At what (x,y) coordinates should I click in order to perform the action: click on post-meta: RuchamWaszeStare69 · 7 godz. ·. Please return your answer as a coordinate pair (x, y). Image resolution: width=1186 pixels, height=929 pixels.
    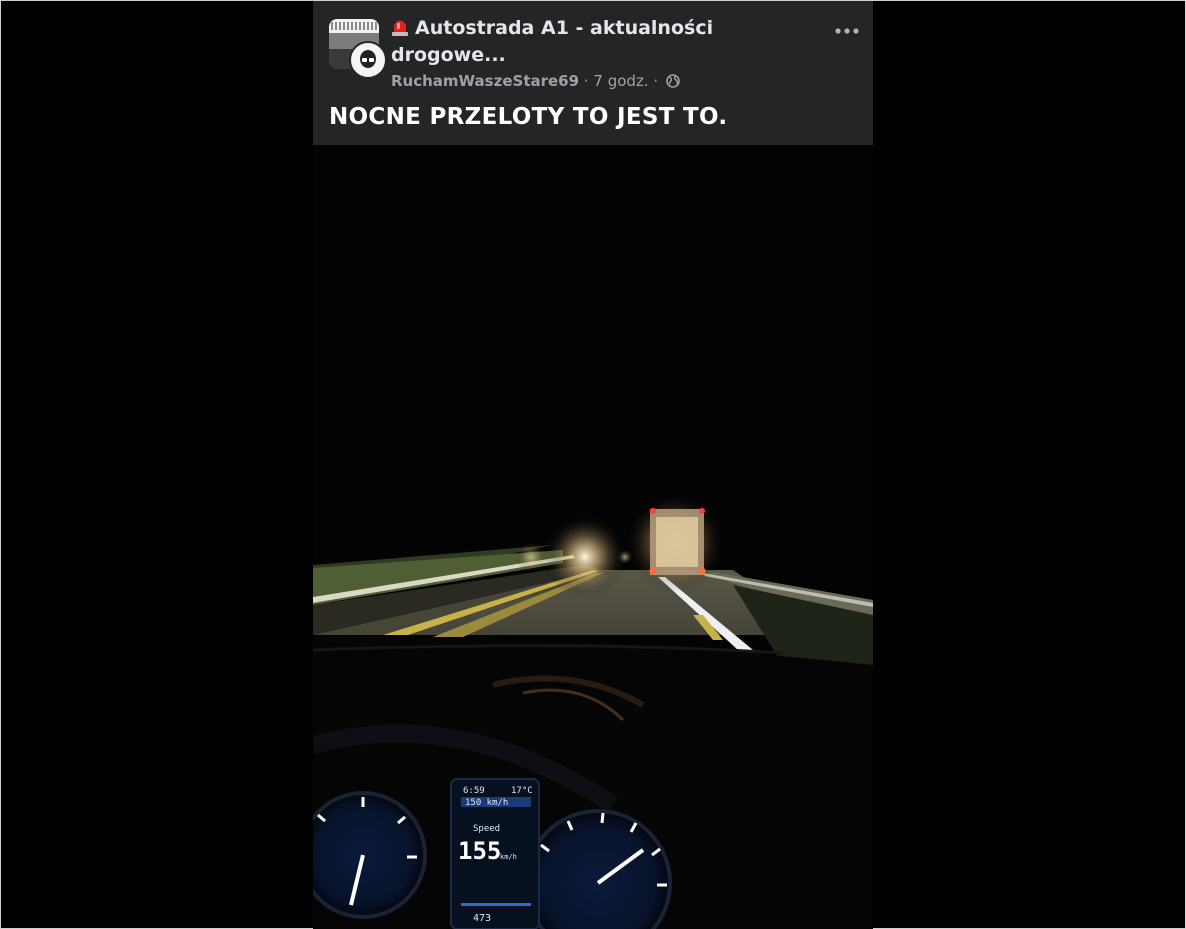
    Looking at the image, I should click on (535, 81).